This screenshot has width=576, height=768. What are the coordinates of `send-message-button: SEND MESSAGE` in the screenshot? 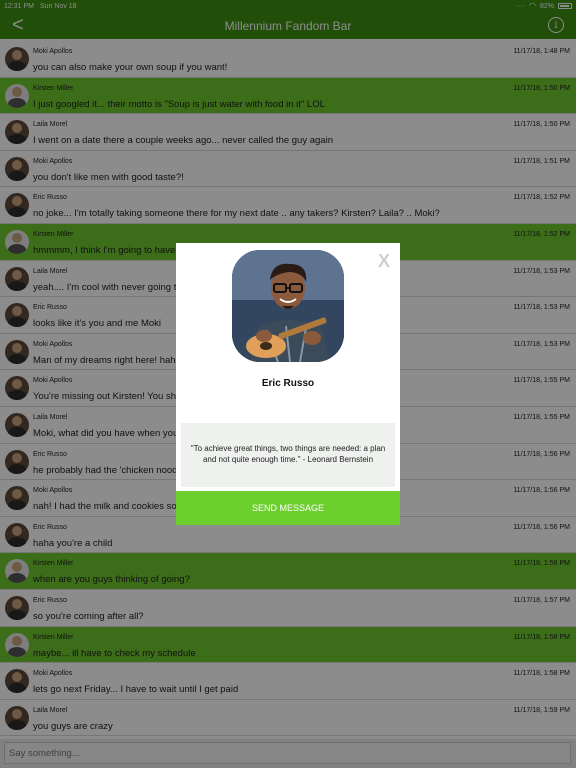 It's located at (288, 508).